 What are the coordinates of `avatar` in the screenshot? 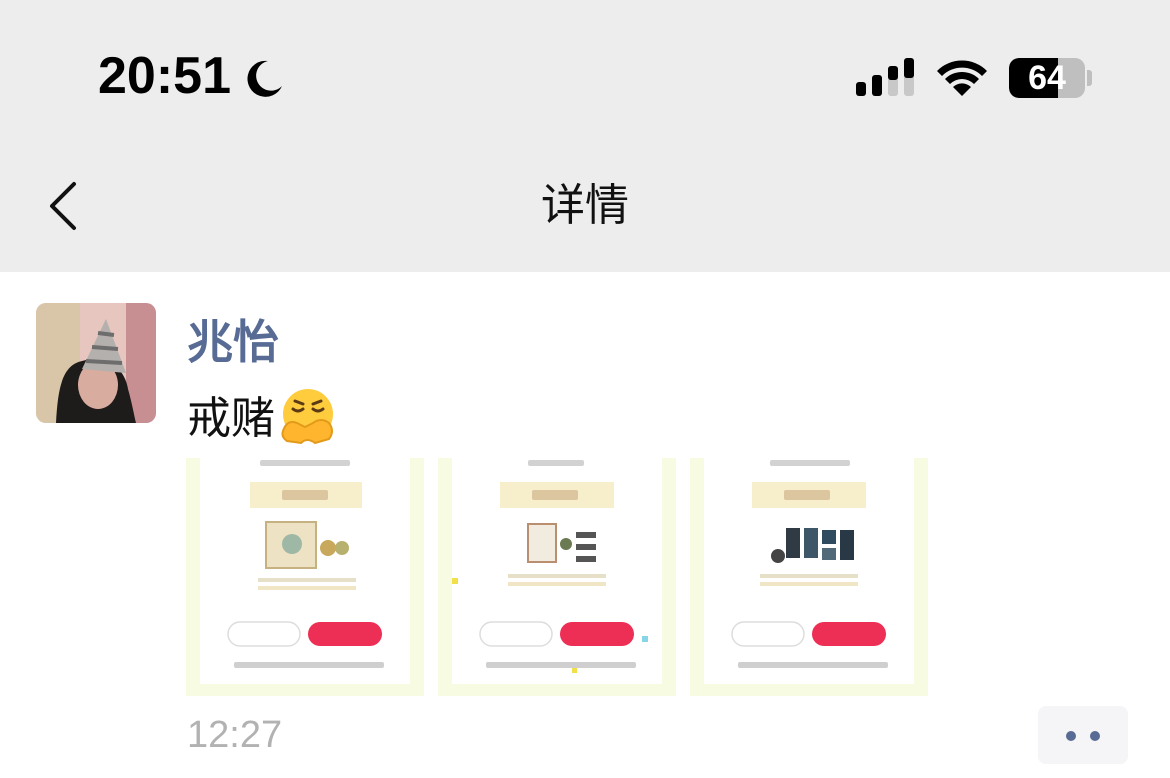 It's located at (96, 363).